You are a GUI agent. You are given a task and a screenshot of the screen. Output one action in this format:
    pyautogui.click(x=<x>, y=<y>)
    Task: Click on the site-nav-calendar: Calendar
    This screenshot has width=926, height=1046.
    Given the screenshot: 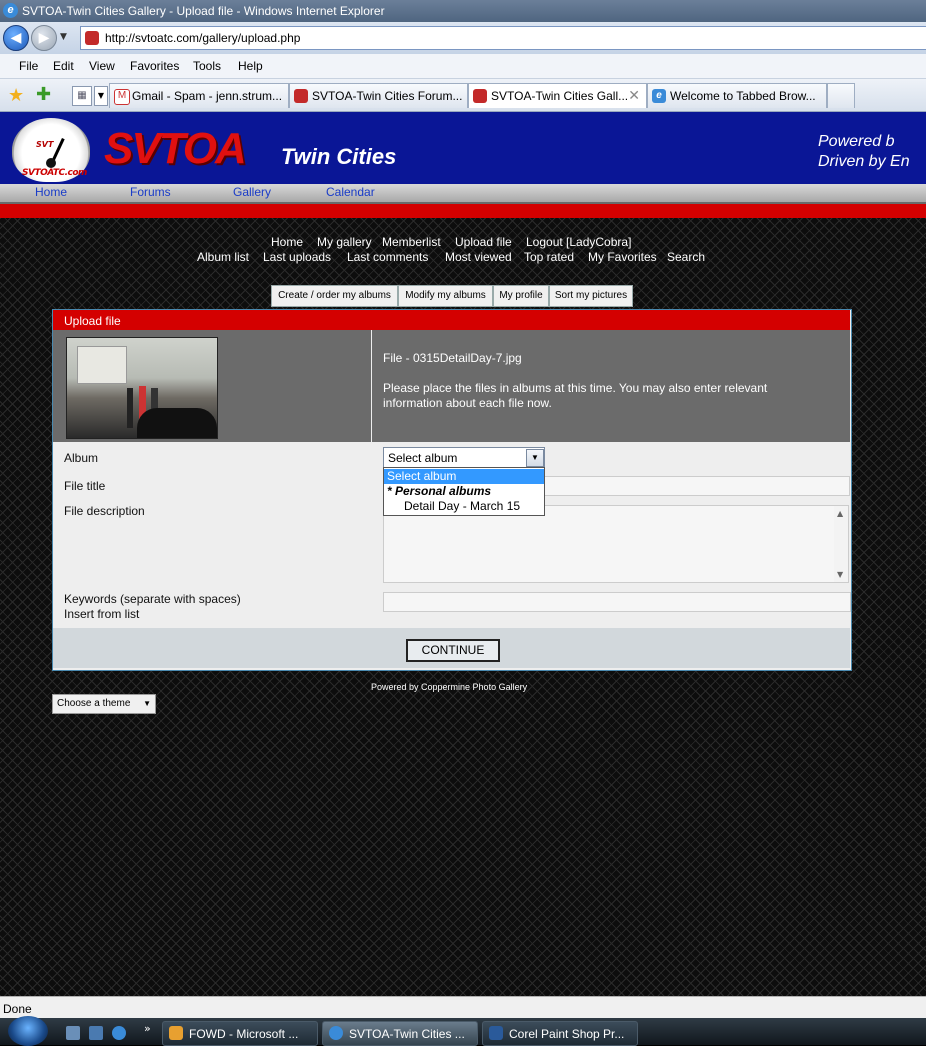 What is the action you would take?
    pyautogui.click(x=350, y=192)
    